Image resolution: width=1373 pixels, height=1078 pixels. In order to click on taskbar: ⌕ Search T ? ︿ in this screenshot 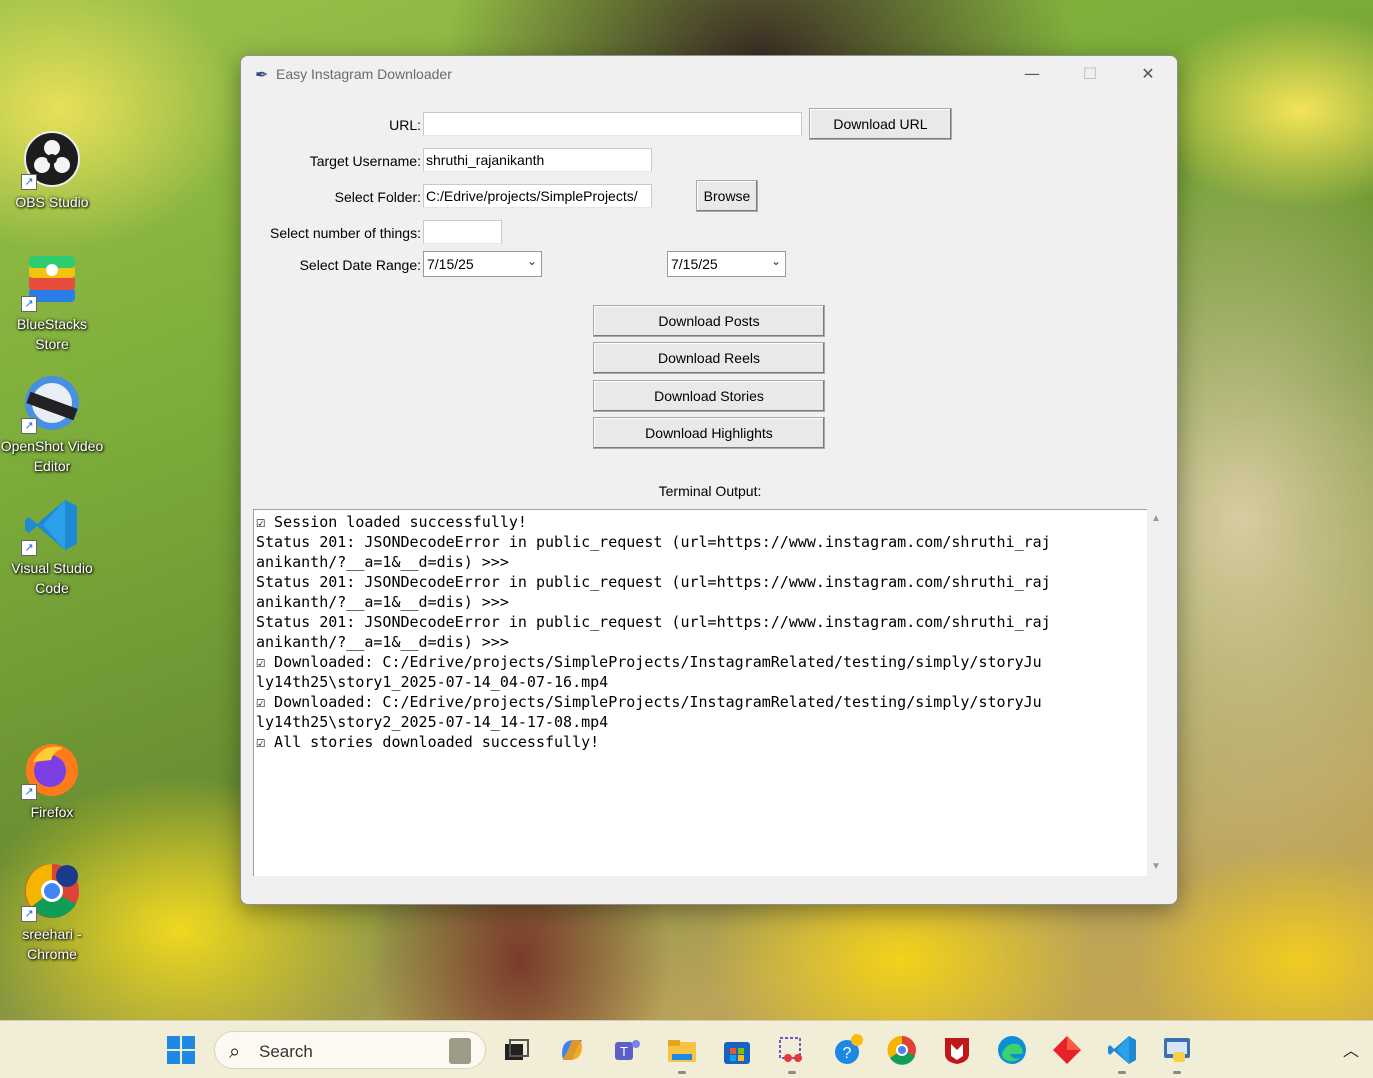, I will do `click(686, 1049)`.